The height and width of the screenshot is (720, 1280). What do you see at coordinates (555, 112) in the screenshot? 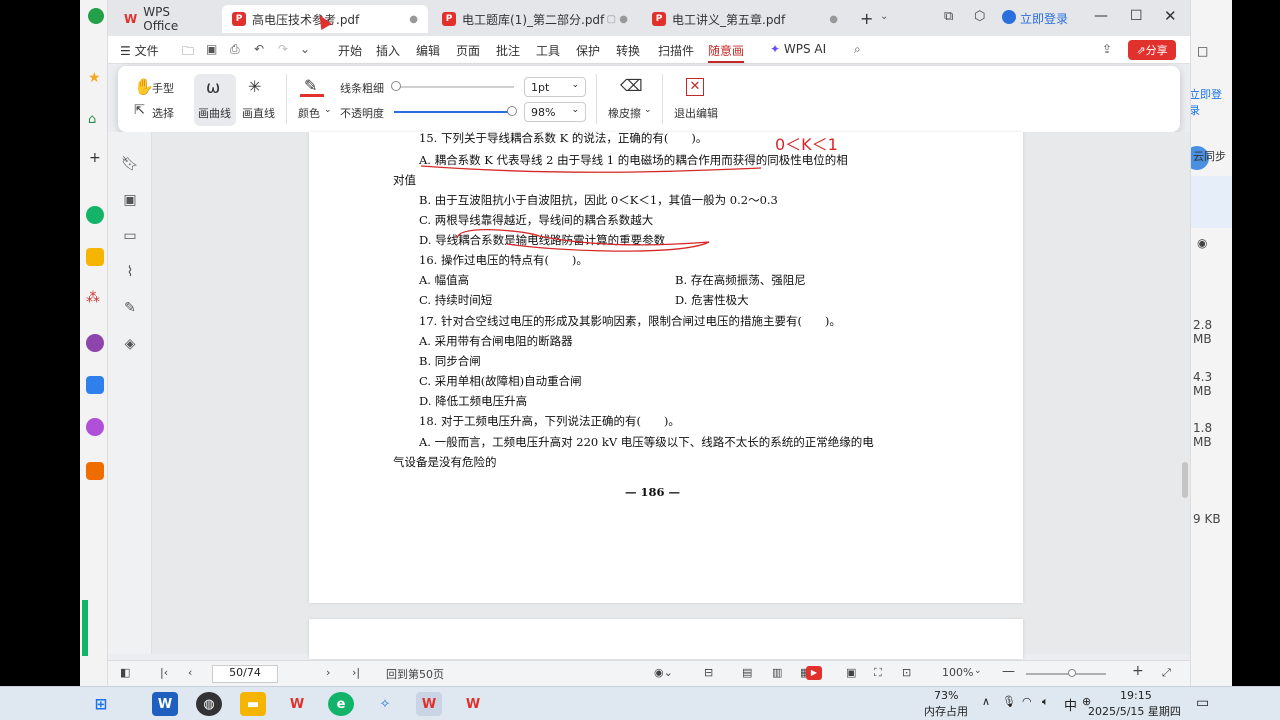
I see `opacity-select: 98% ⌄` at bounding box center [555, 112].